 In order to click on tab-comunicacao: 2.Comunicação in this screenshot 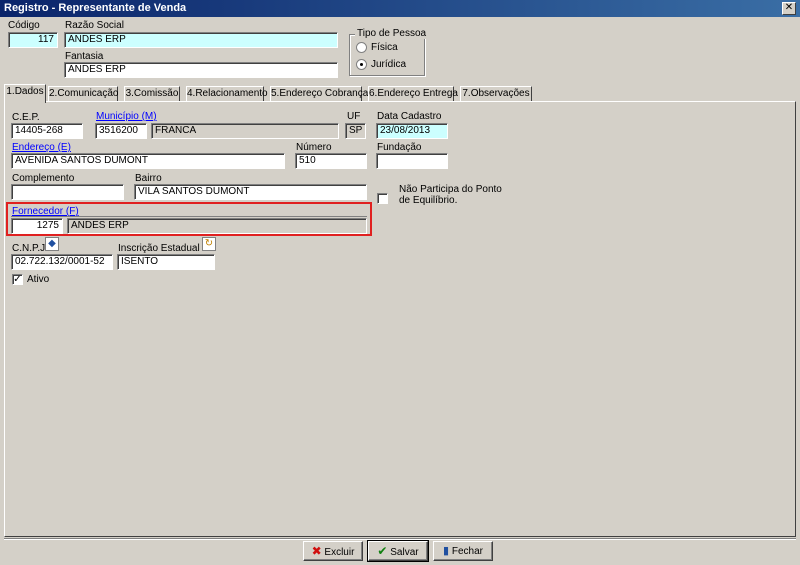, I will do `click(83, 94)`.